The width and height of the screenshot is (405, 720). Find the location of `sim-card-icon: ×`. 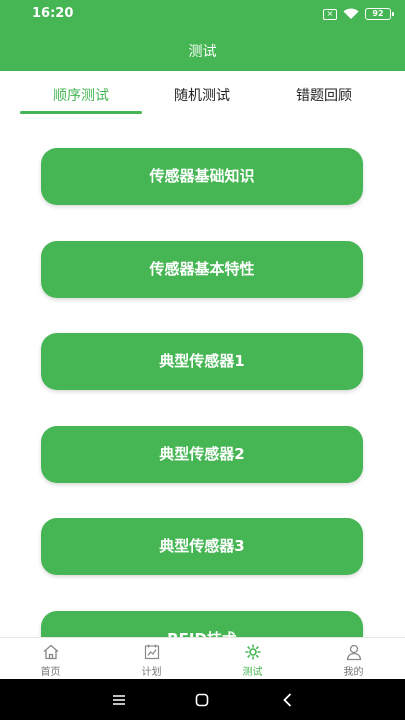

sim-card-icon: × is located at coordinates (330, 14).